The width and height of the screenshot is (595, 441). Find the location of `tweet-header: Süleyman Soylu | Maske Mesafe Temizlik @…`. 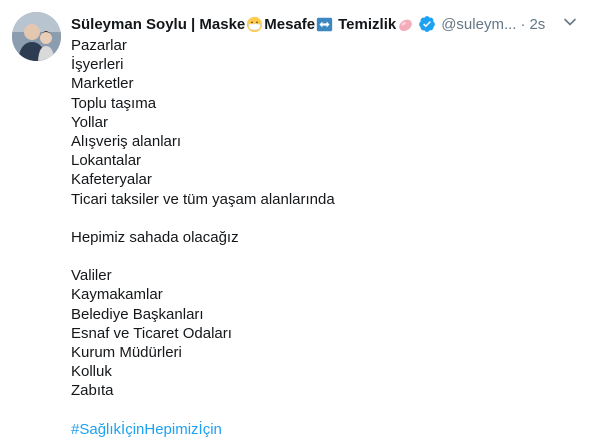

tweet-header: Süleyman Soylu | Maske Mesafe Temizlik @… is located at coordinates (325, 24).